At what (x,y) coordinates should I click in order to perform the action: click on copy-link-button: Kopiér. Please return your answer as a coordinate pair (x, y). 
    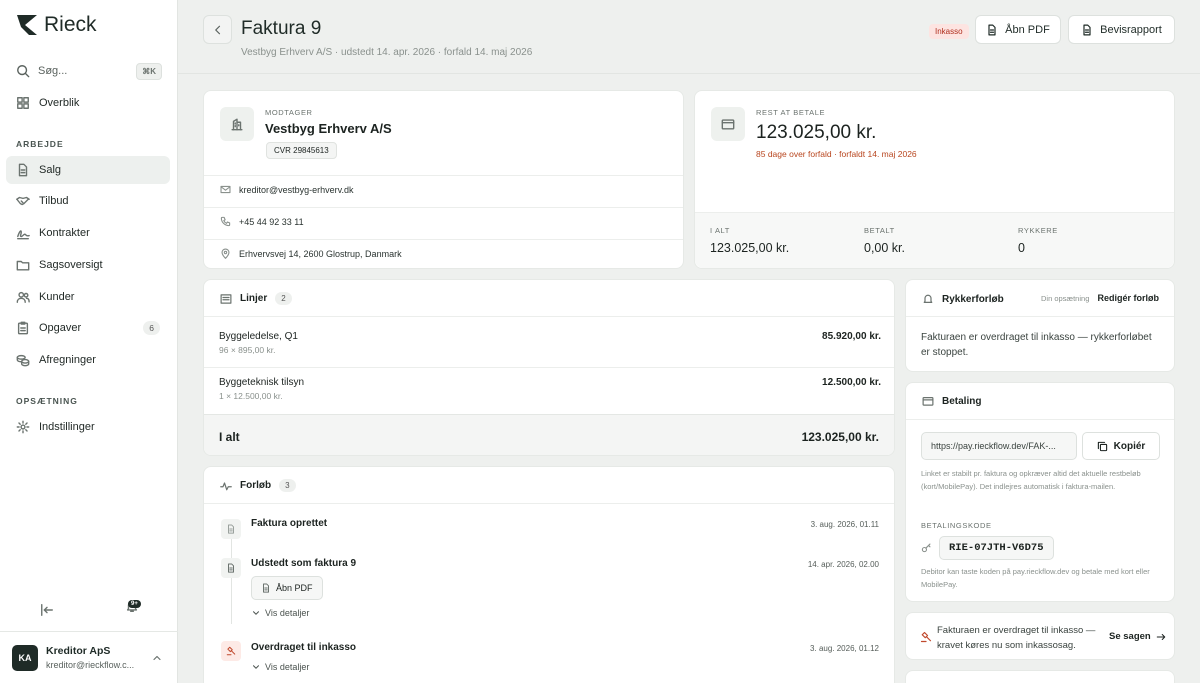
    Looking at the image, I should click on (1121, 446).